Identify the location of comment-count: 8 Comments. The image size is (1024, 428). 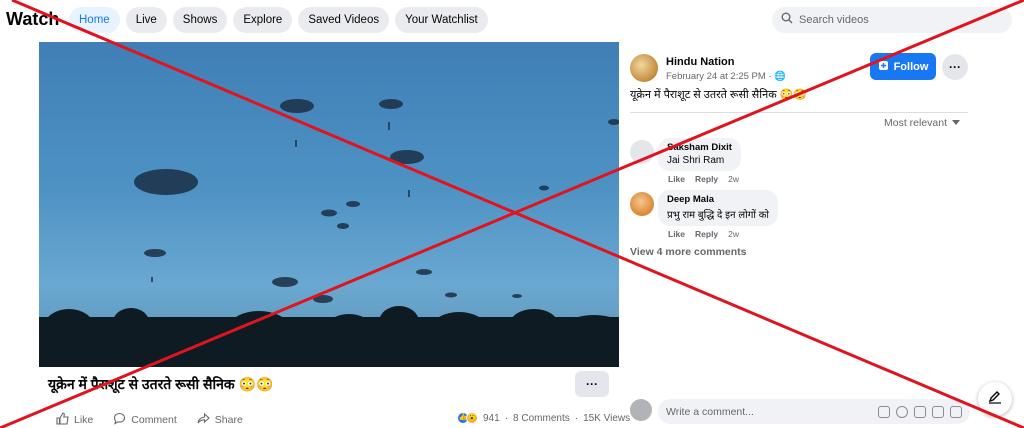
(541, 418).